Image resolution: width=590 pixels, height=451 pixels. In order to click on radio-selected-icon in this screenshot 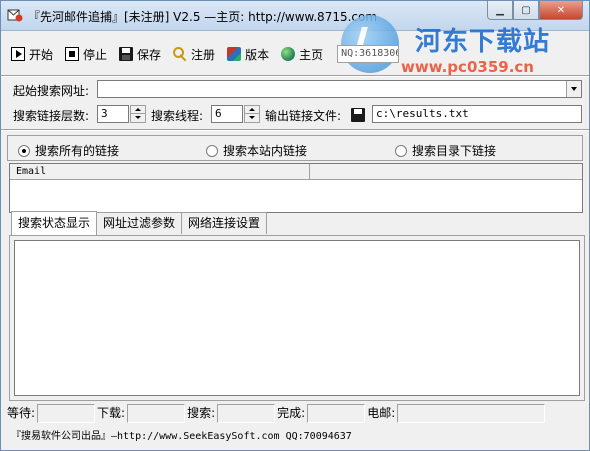, I will do `click(24, 150)`.